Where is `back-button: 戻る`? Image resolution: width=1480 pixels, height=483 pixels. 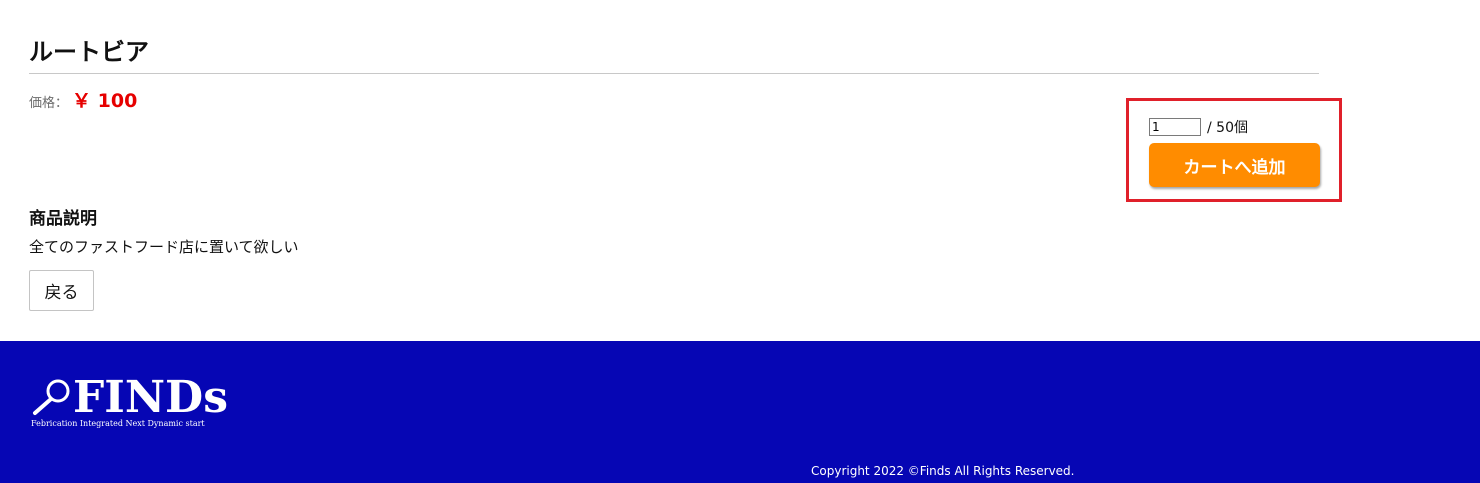 back-button: 戻る is located at coordinates (61, 290).